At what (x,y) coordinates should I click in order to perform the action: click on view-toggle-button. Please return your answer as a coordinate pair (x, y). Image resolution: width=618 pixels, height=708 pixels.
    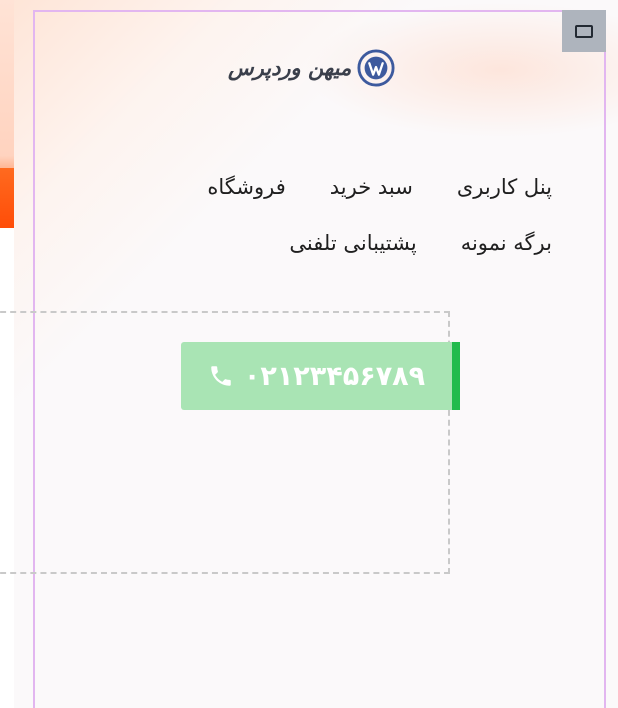
    Looking at the image, I should click on (584, 31).